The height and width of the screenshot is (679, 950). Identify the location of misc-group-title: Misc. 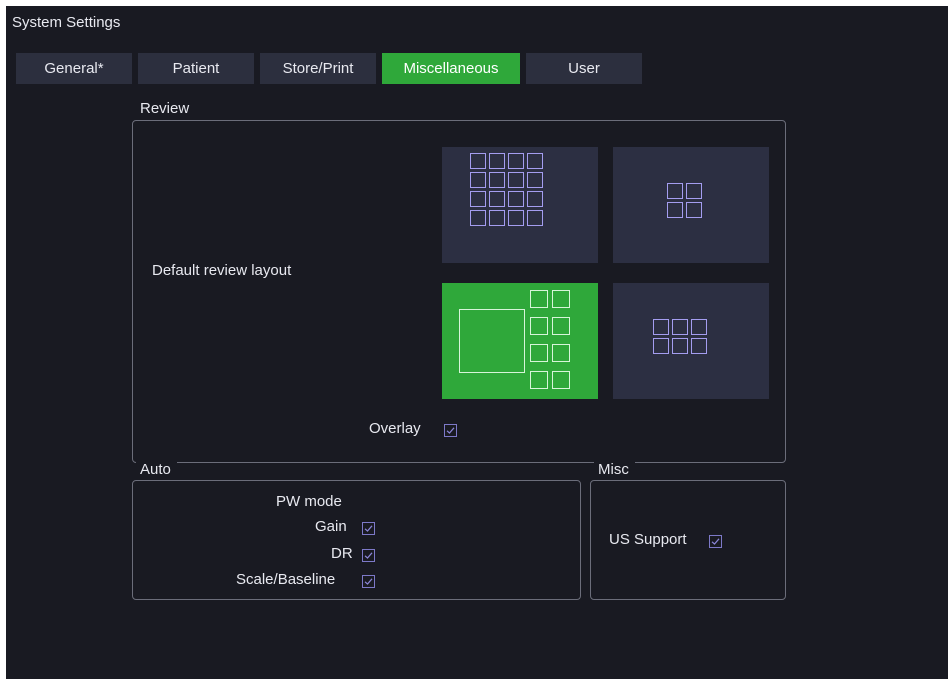
(614, 469).